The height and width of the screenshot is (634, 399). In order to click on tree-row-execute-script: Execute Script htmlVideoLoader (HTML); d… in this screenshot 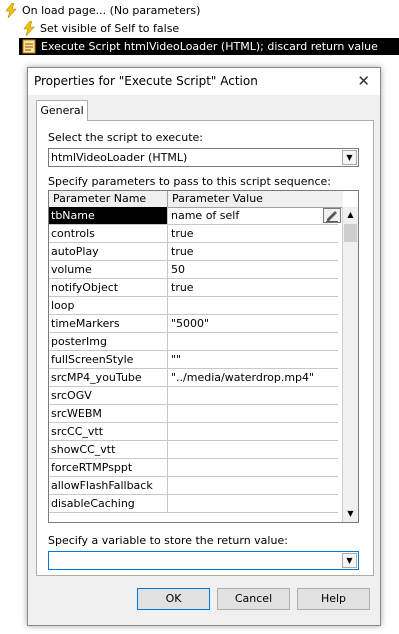, I will do `click(209, 46)`.